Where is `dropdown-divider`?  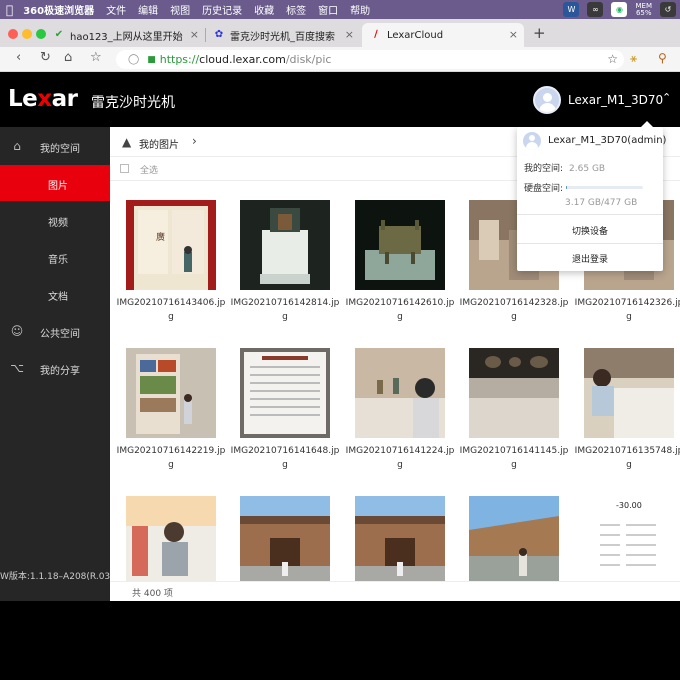 dropdown-divider is located at coordinates (590, 243).